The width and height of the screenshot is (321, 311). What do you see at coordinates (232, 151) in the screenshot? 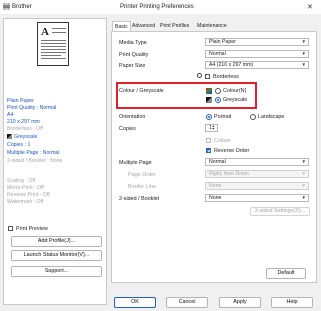
I see `reverse-order-label: Reverse Order` at bounding box center [232, 151].